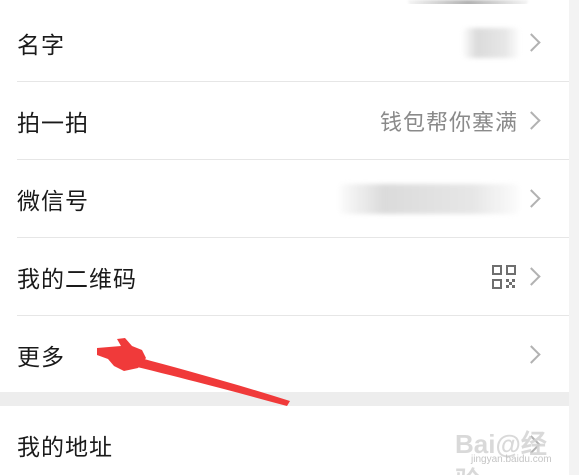 This screenshot has height=475, width=579. I want to click on section-gap, so click(284, 399).